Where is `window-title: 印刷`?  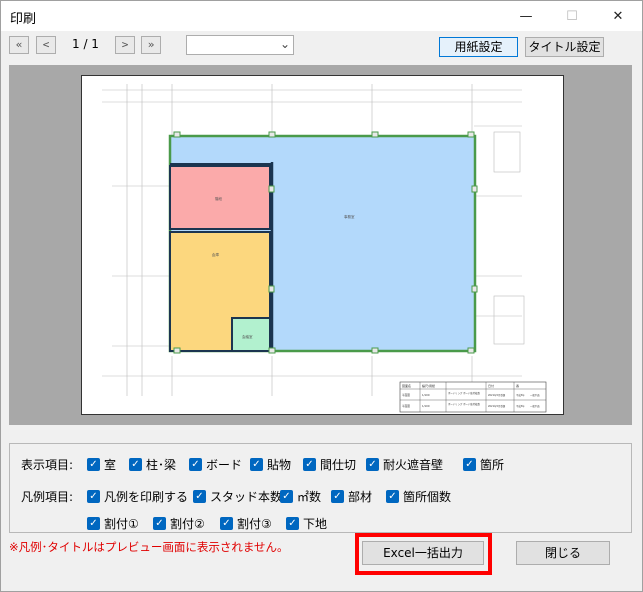 window-title: 印刷 is located at coordinates (23, 19).